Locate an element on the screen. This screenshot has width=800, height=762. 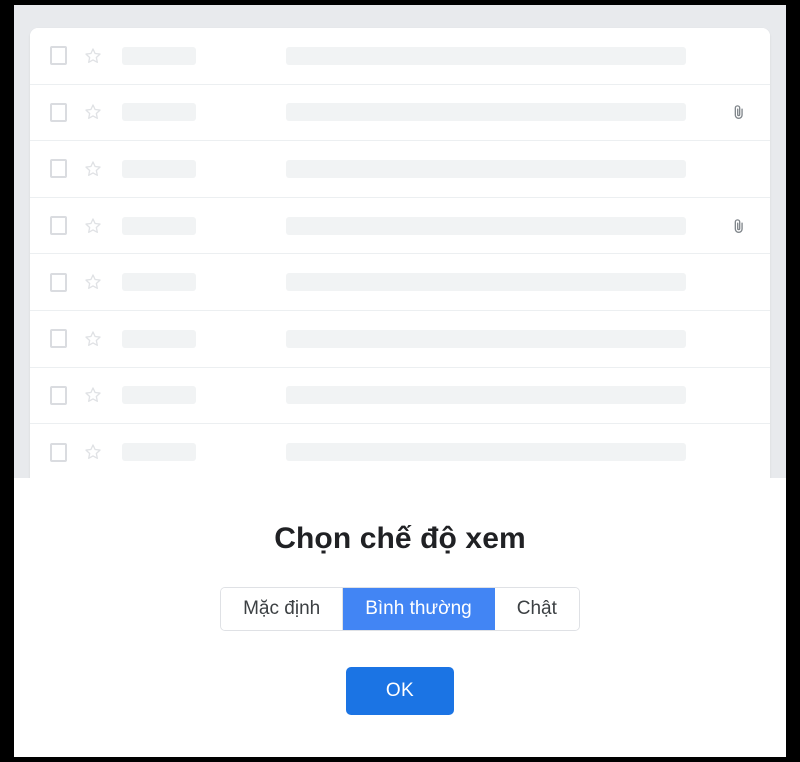
density-segmented-control: Mặc định Bình thường Chật is located at coordinates (400, 609).